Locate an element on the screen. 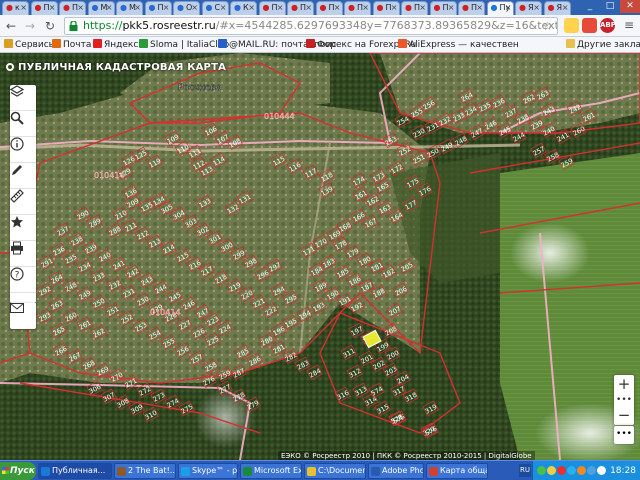 The image size is (640, 480). bookmark-item: AliExpress — качествен is located at coordinates (458, 45).